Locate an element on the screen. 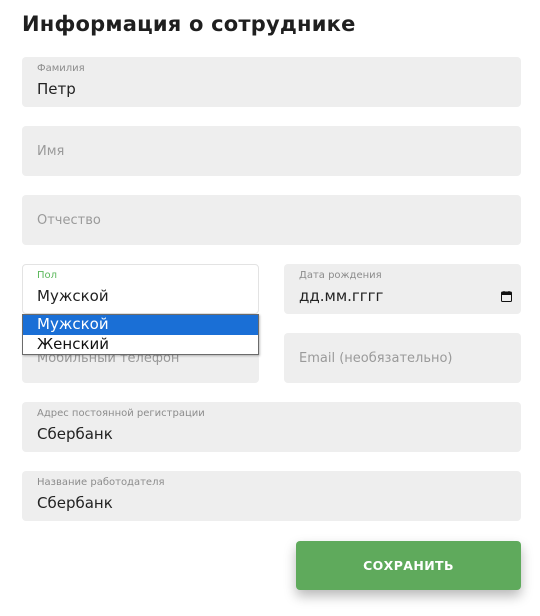 This screenshot has width=540, height=616. birth-date-value: дд.мм.гггг is located at coordinates (341, 296).